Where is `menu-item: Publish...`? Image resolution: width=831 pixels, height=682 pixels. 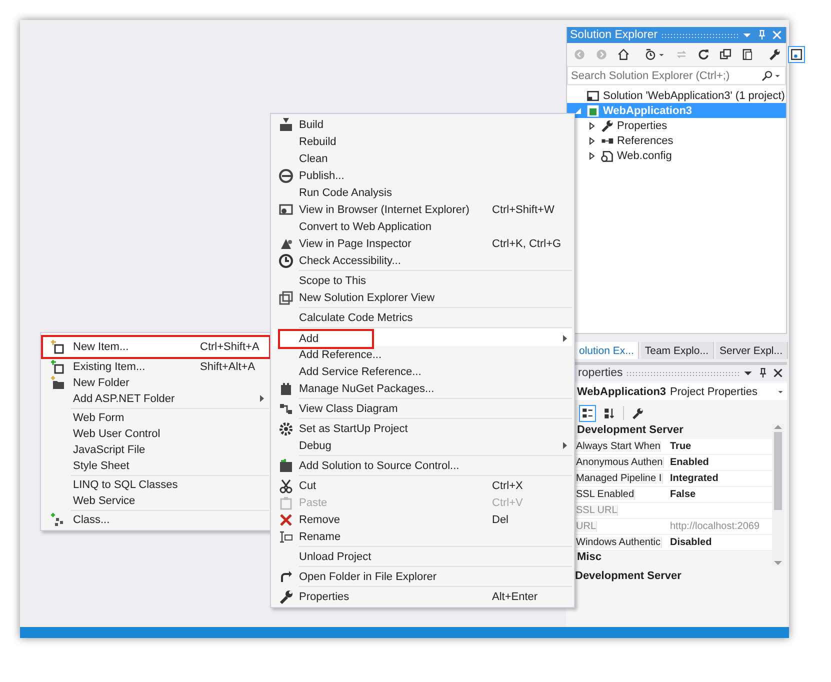
menu-item: Publish... is located at coordinates (422, 175).